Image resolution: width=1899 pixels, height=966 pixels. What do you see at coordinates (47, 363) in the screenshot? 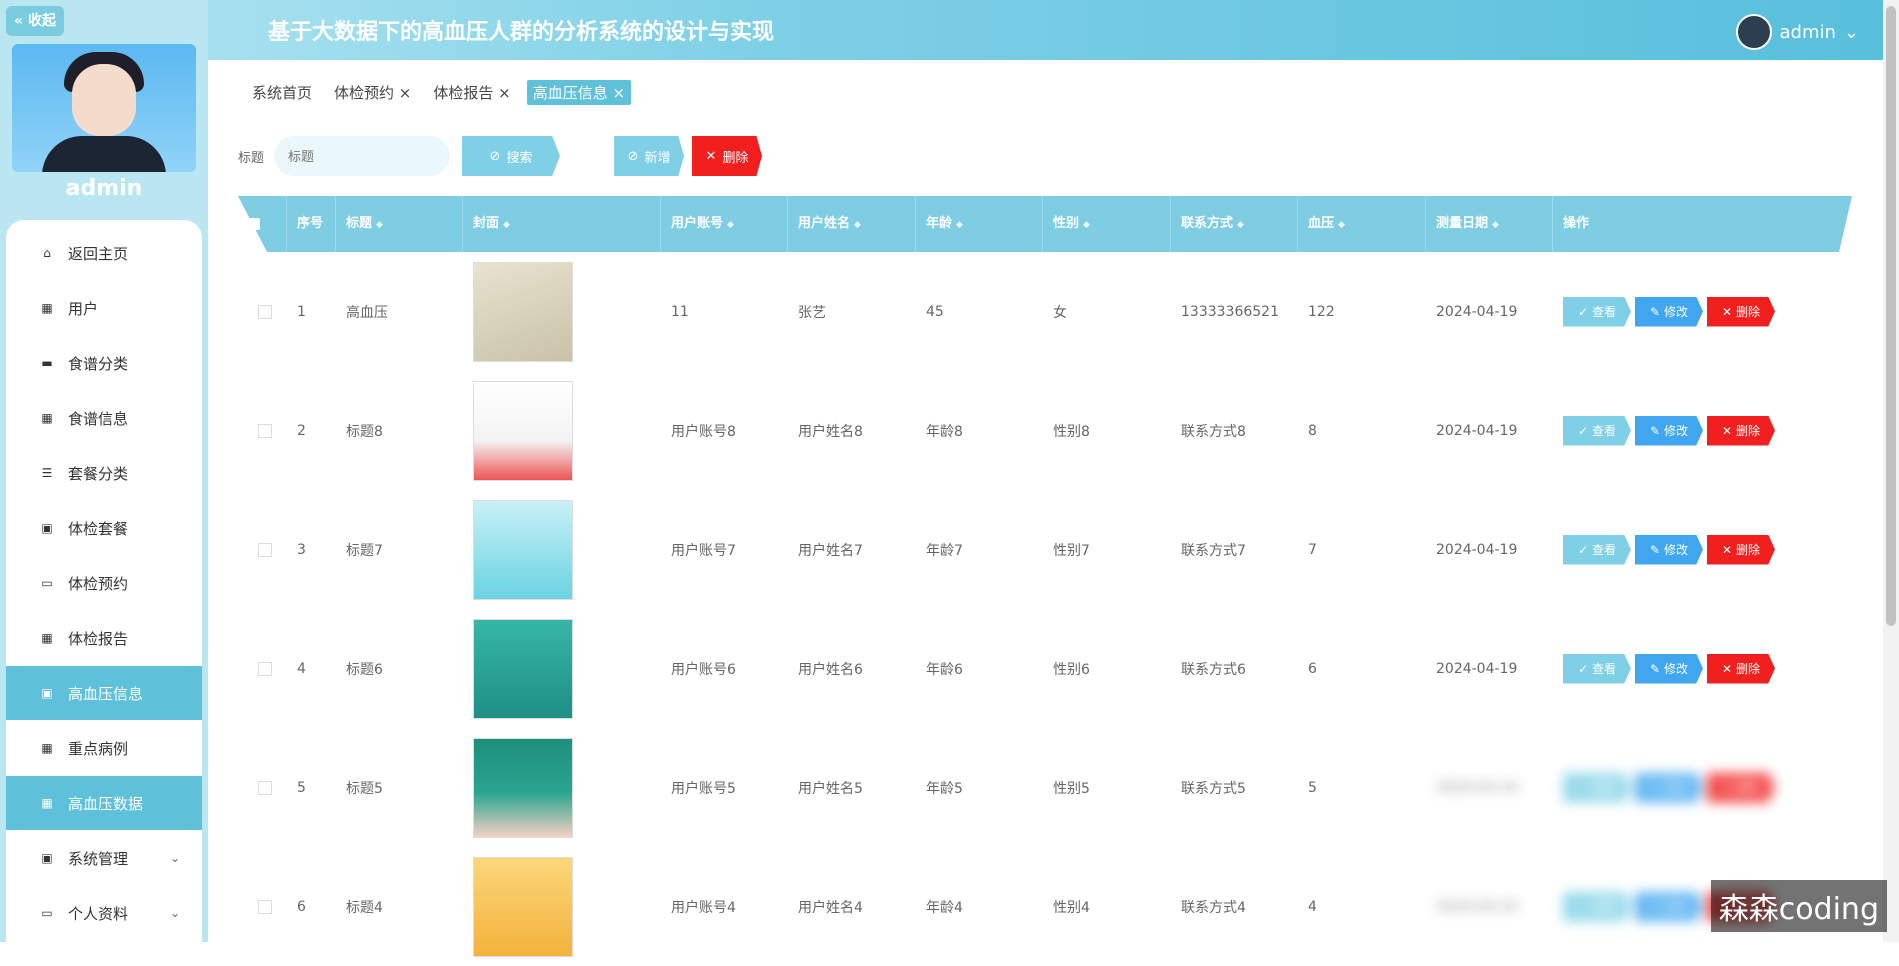
I see `chat-icon: ▬` at bounding box center [47, 363].